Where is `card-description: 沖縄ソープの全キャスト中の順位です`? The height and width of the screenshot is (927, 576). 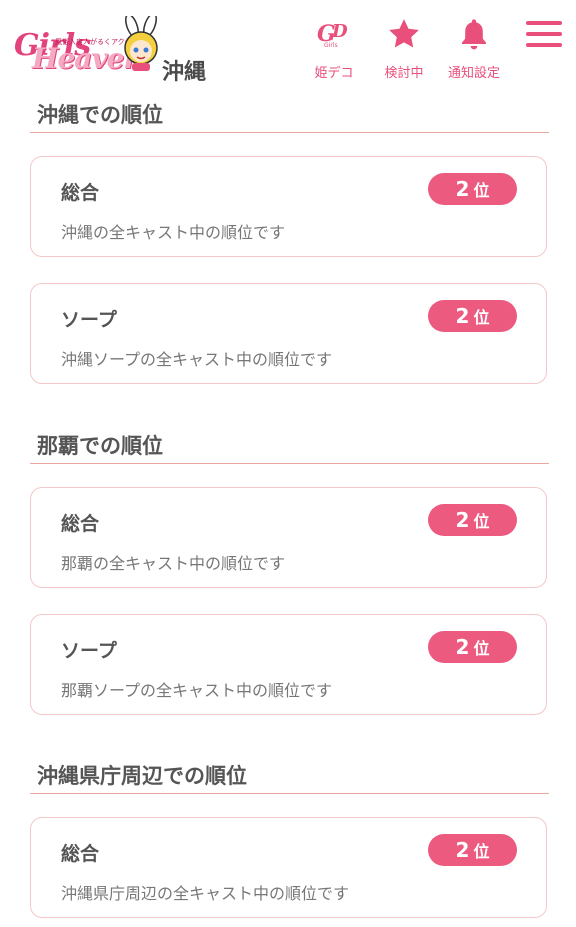
card-description: 沖縄ソープの全キャスト中の順位です is located at coordinates (197, 359).